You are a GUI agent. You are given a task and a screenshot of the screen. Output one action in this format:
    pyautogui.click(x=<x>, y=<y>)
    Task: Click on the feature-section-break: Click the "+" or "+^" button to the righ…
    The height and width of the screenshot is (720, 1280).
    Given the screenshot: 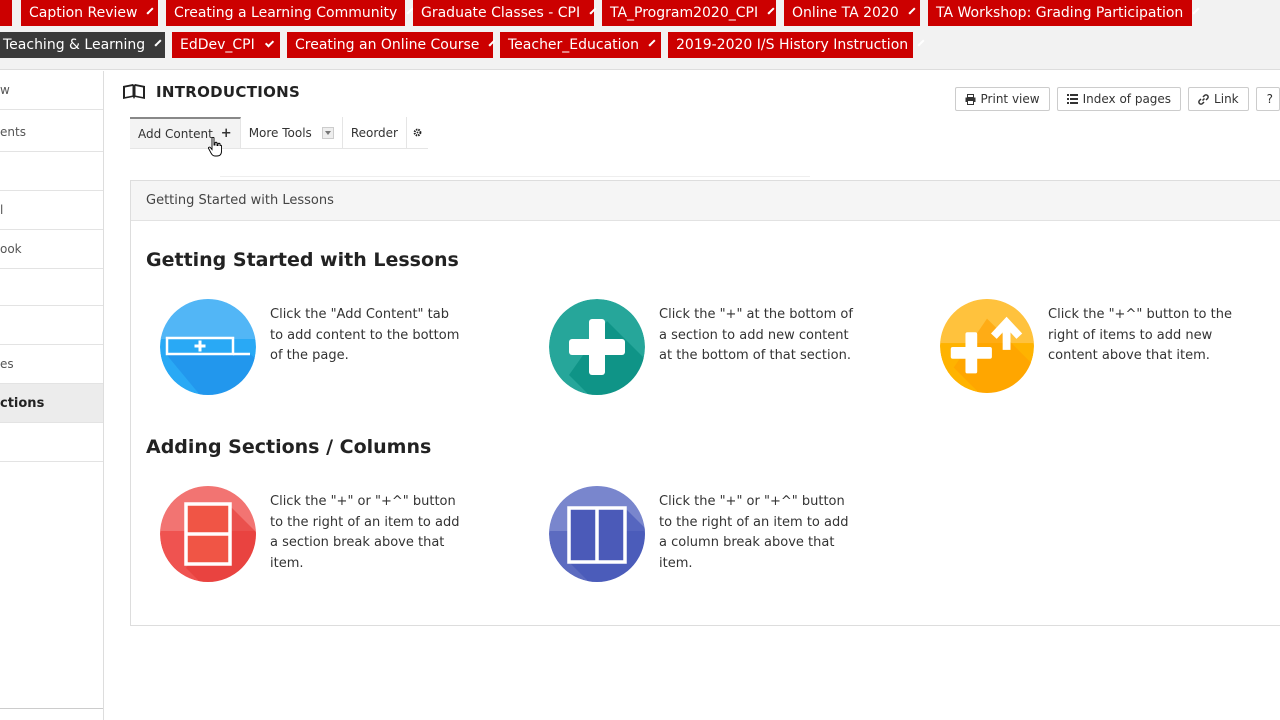 What is the action you would take?
    pyautogui.click(x=312, y=534)
    